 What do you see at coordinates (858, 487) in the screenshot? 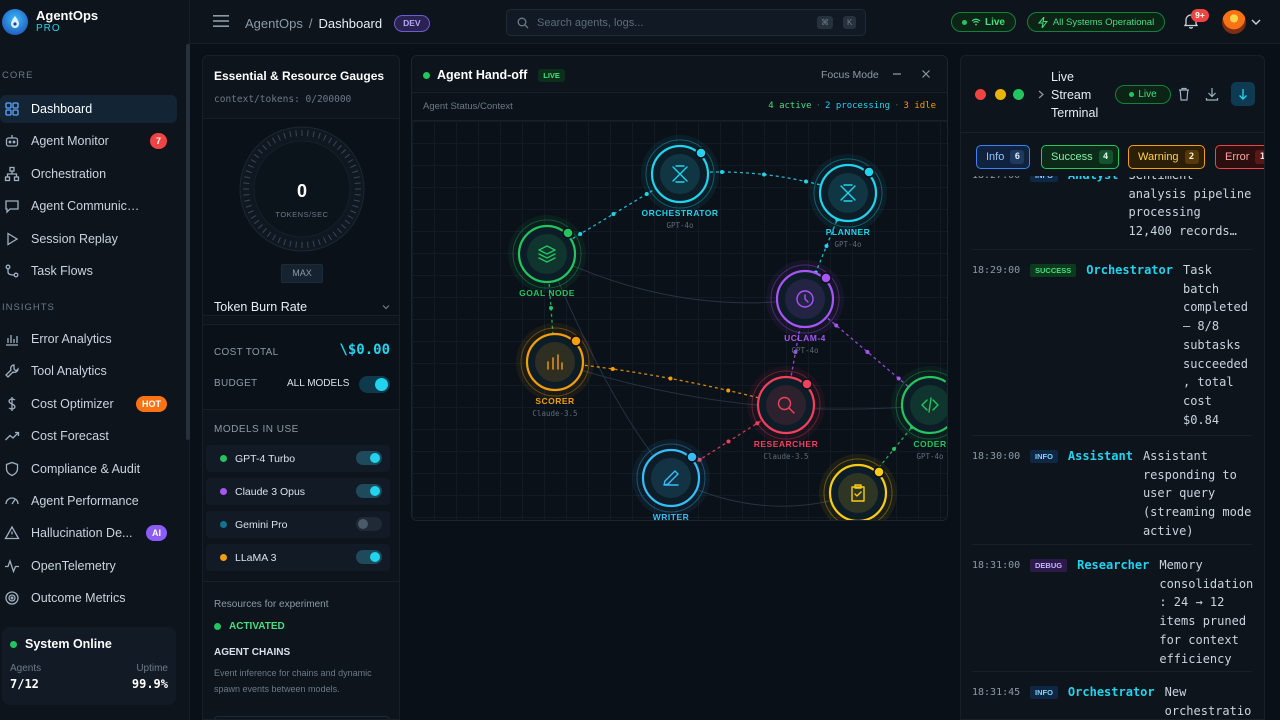
I see `agent-node-validator` at bounding box center [858, 487].